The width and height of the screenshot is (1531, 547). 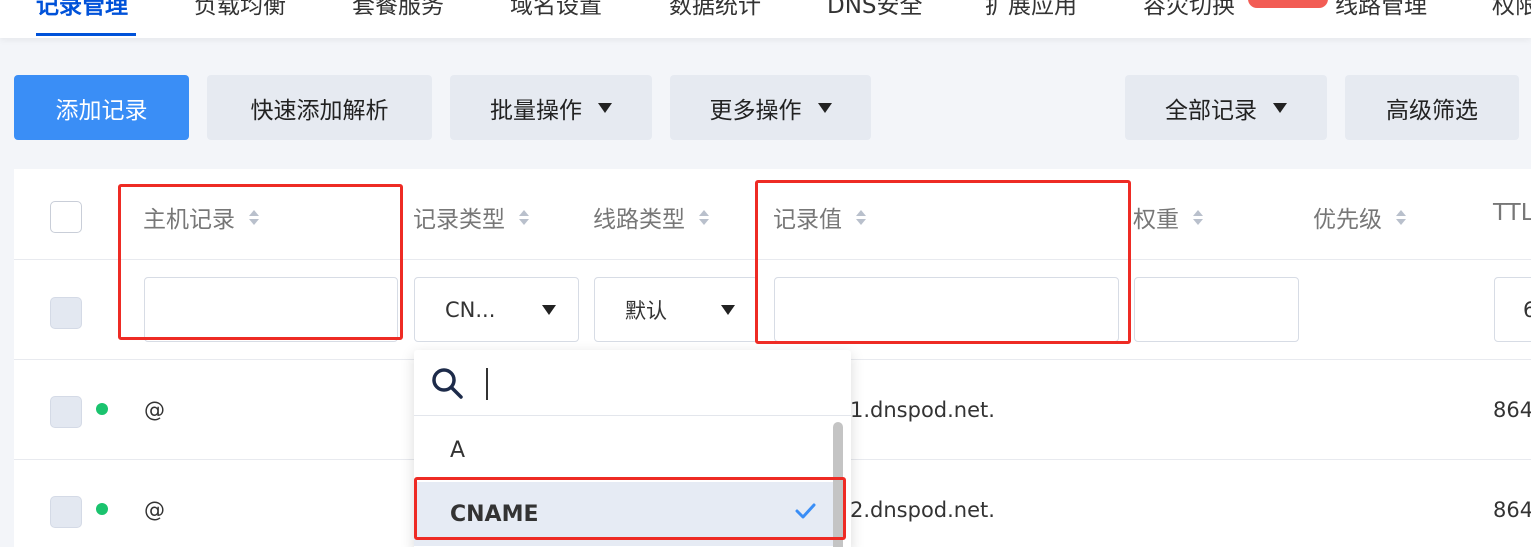 I want to click on tab-load-balancing: 负载均衡, so click(x=240, y=10).